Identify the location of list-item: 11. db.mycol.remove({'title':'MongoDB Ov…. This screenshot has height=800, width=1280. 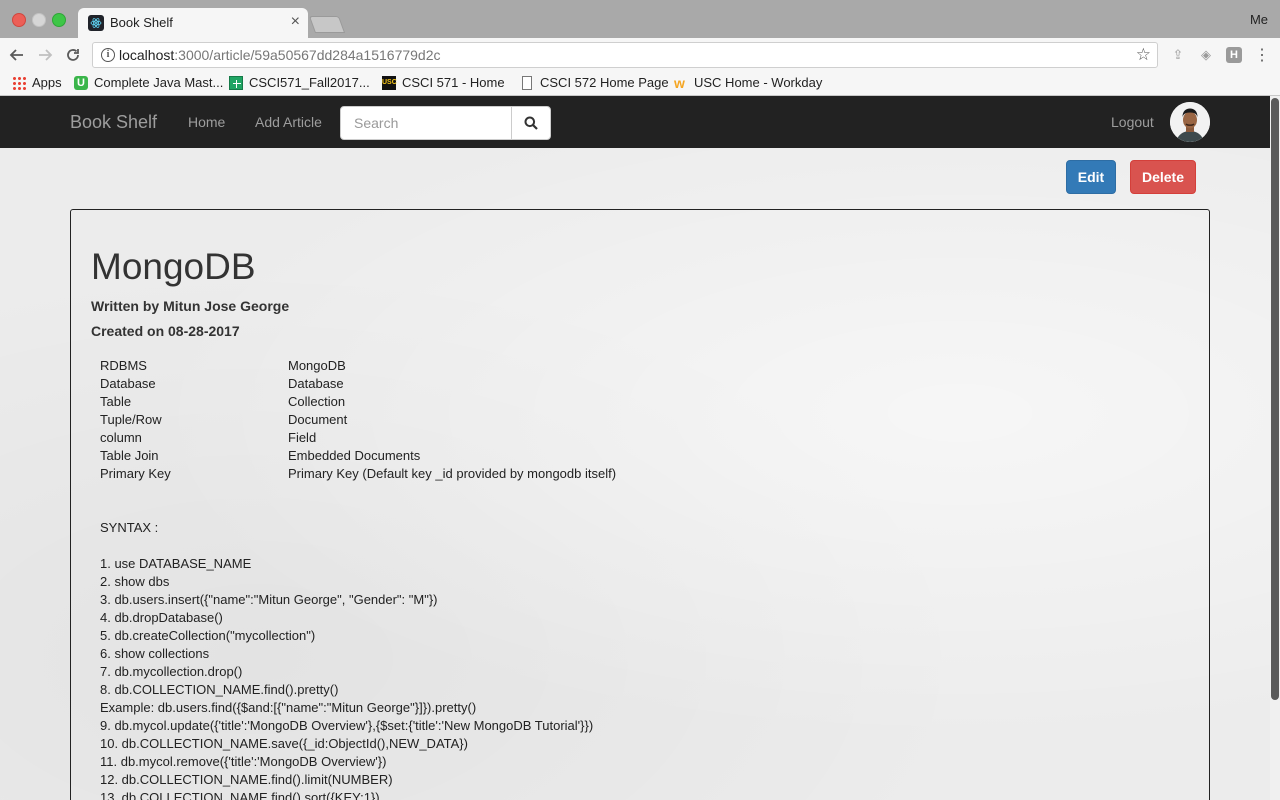
(243, 761).